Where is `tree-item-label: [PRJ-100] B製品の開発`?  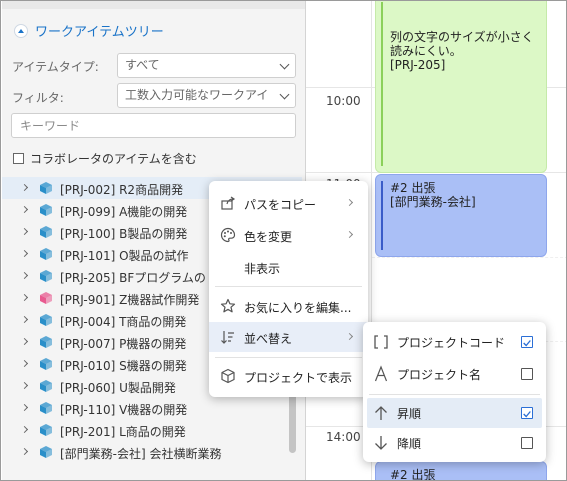
tree-item-label: [PRJ-100] B製品の開発 is located at coordinates (124, 234).